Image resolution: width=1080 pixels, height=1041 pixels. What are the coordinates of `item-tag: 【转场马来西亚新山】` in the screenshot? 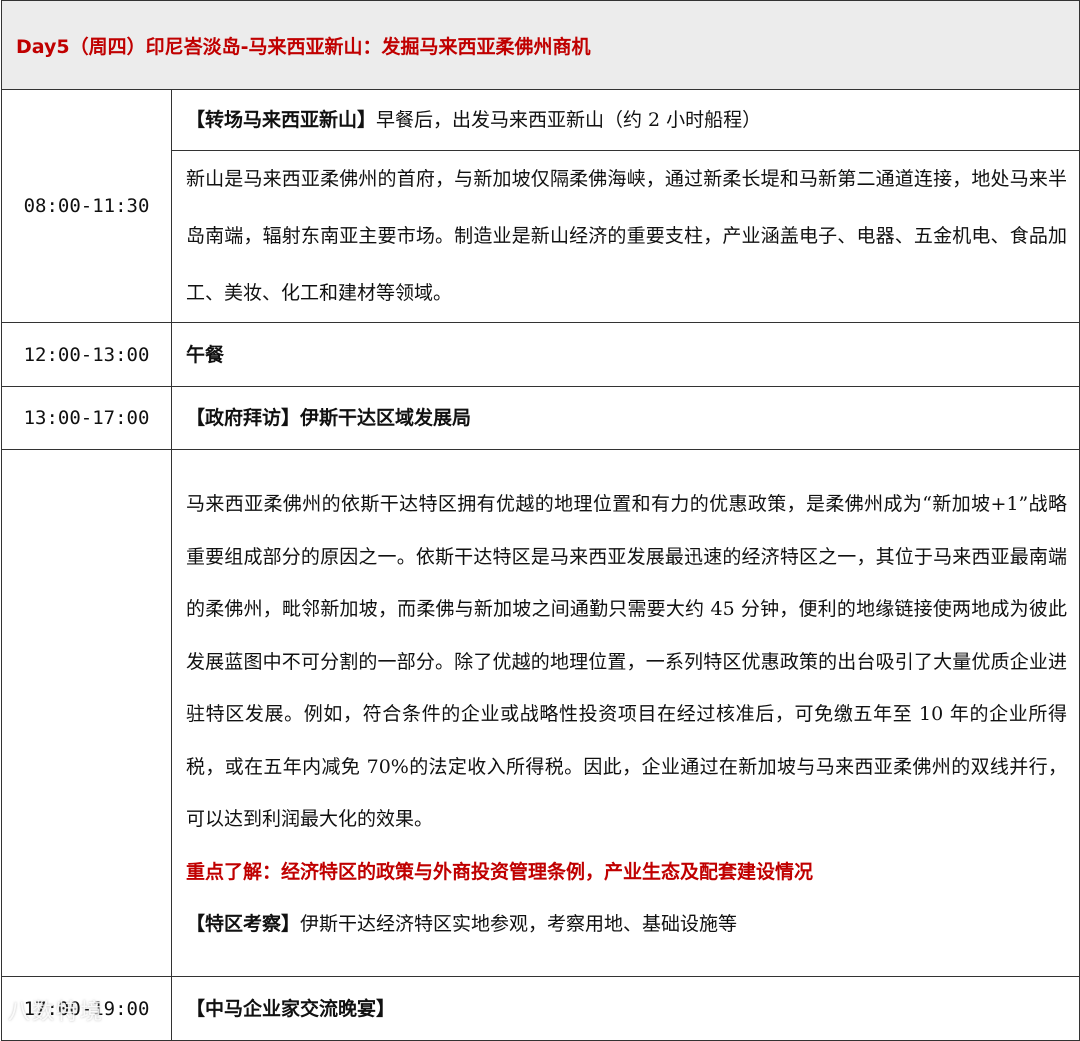 It's located at (281, 120).